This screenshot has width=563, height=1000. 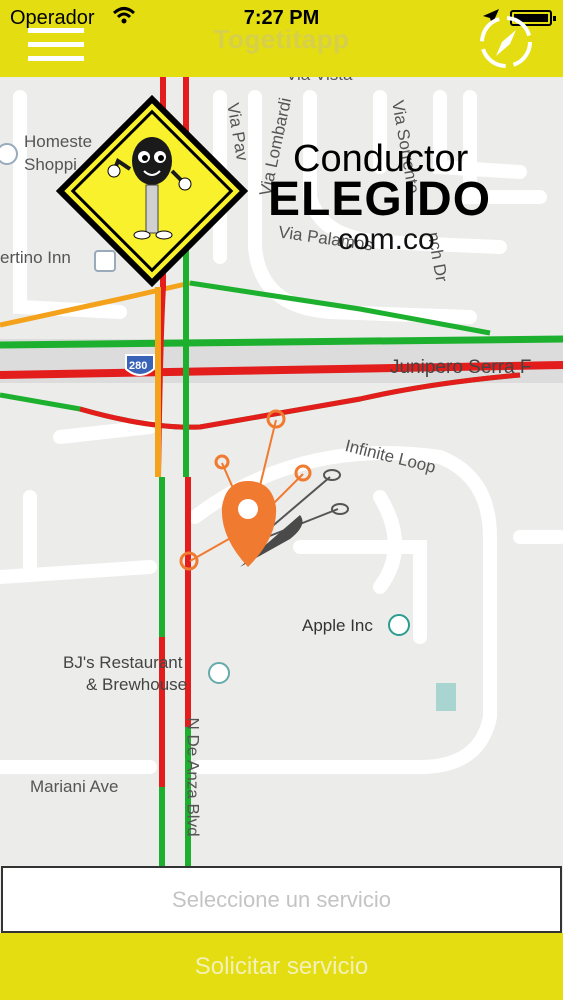 What do you see at coordinates (380, 199) in the screenshot?
I see `brand-elegido-text: ELEGIDO` at bounding box center [380, 199].